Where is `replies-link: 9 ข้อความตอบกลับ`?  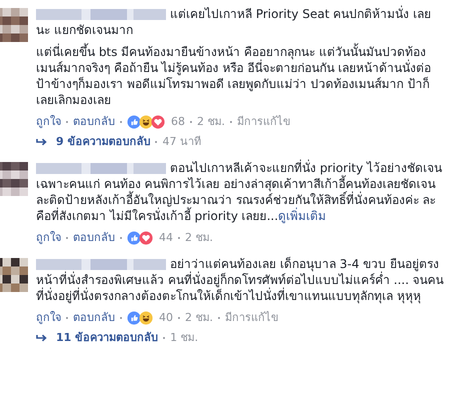 replies-link: 9 ข้อความตอบกลับ is located at coordinates (103, 142).